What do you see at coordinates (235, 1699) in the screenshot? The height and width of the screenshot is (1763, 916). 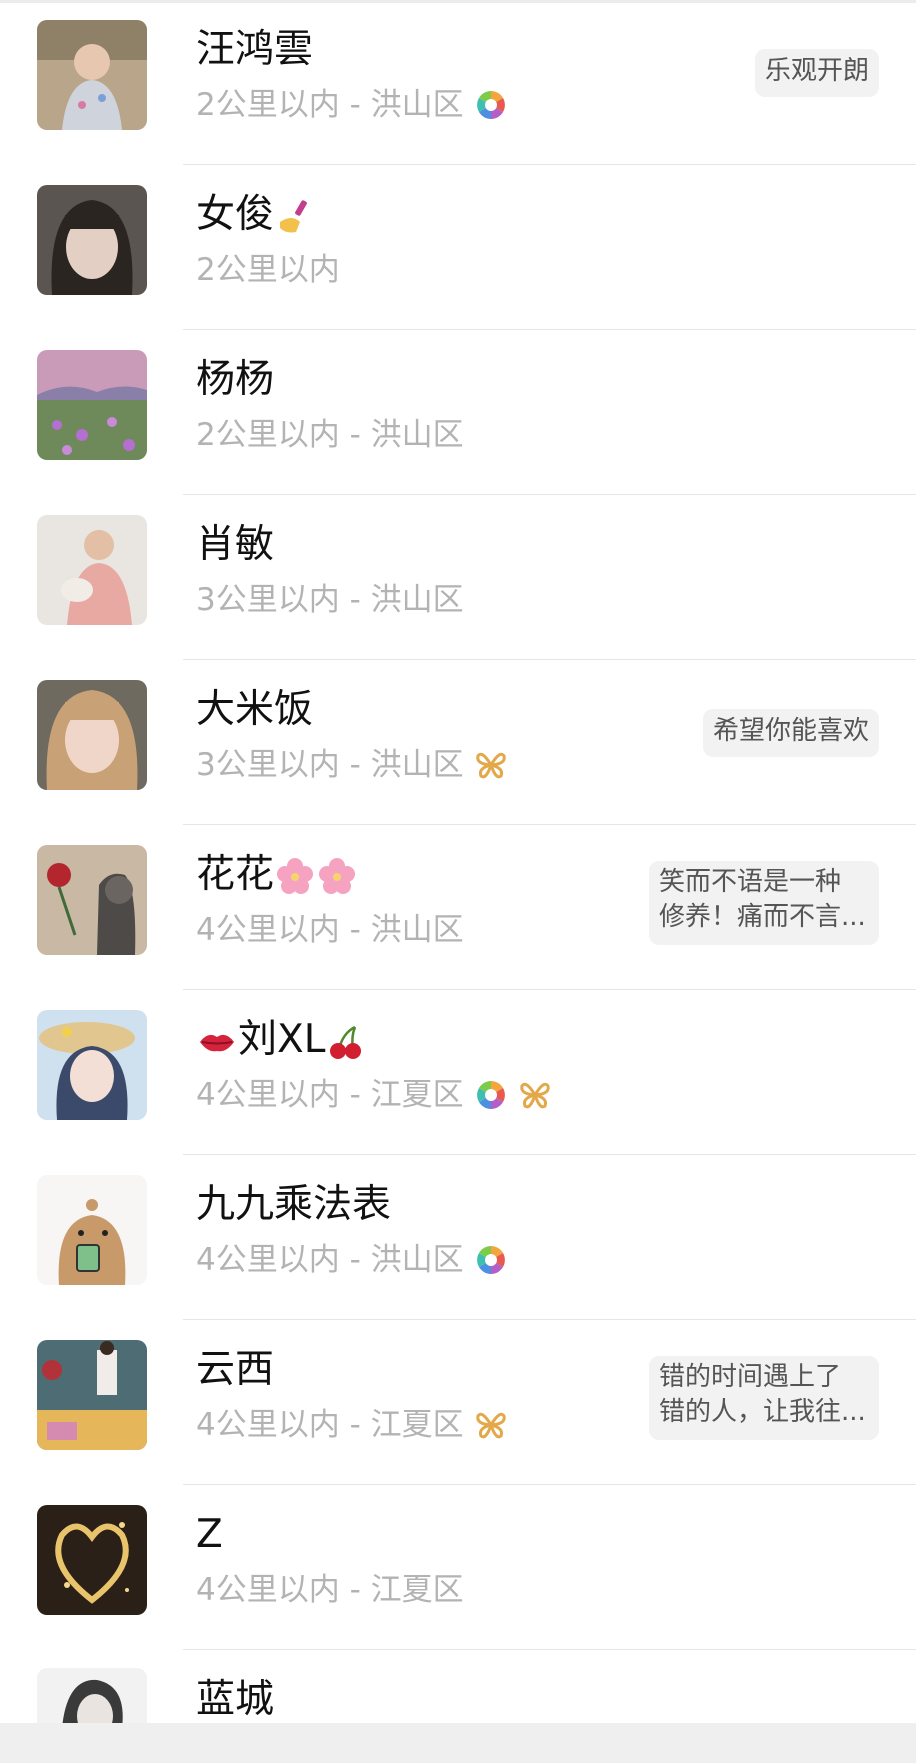 I see `contact-name: 蓝城` at bounding box center [235, 1699].